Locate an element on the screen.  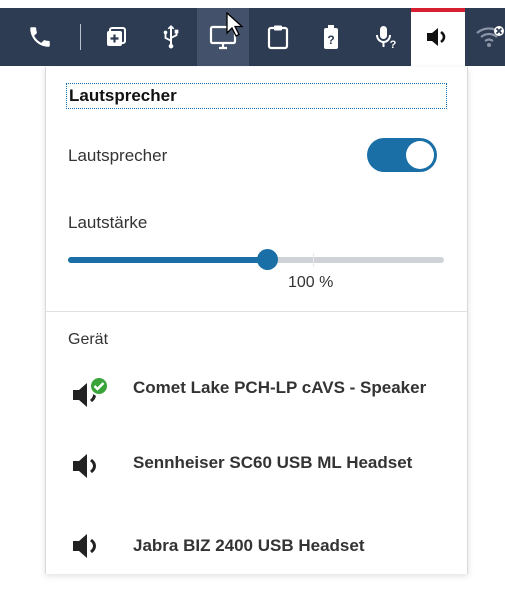
battery-button: ? is located at coordinates (331, 37).